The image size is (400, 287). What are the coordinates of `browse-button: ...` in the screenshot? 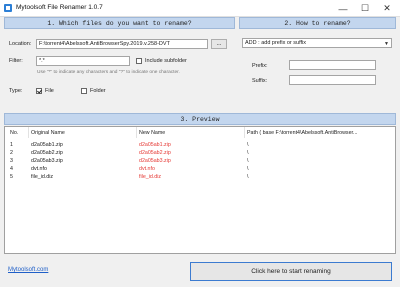 It's located at (219, 44).